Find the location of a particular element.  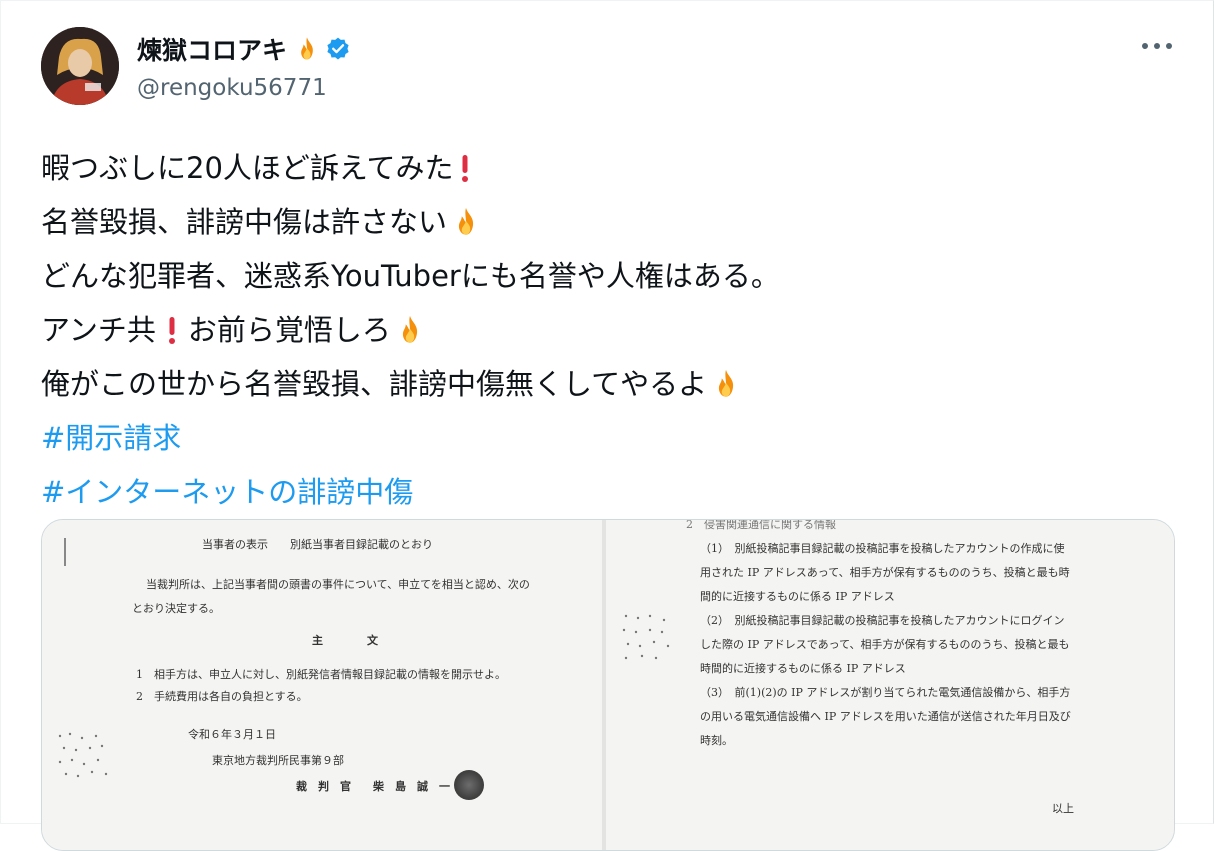

doc-text: （2） 別紙投稿記事目録記載の投稿記事を投稿したアカウントにログイン is located at coordinates (882, 620).